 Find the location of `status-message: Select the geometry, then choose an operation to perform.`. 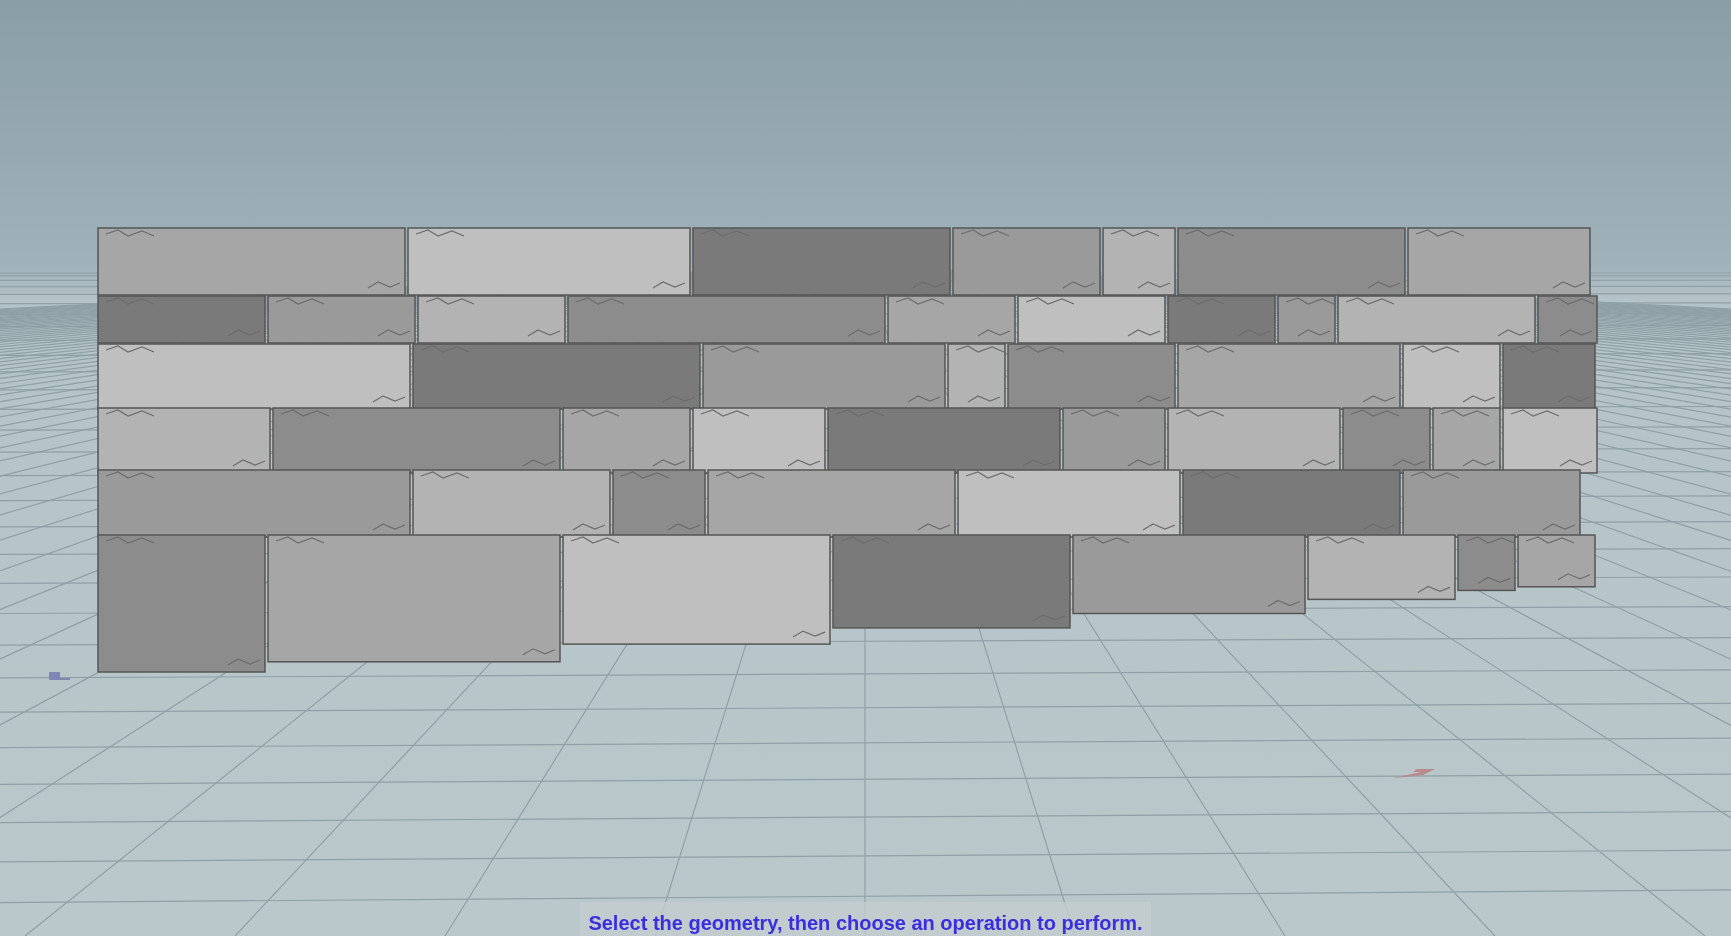

status-message: Select the geometry, then choose an operation to perform. is located at coordinates (865, 919).